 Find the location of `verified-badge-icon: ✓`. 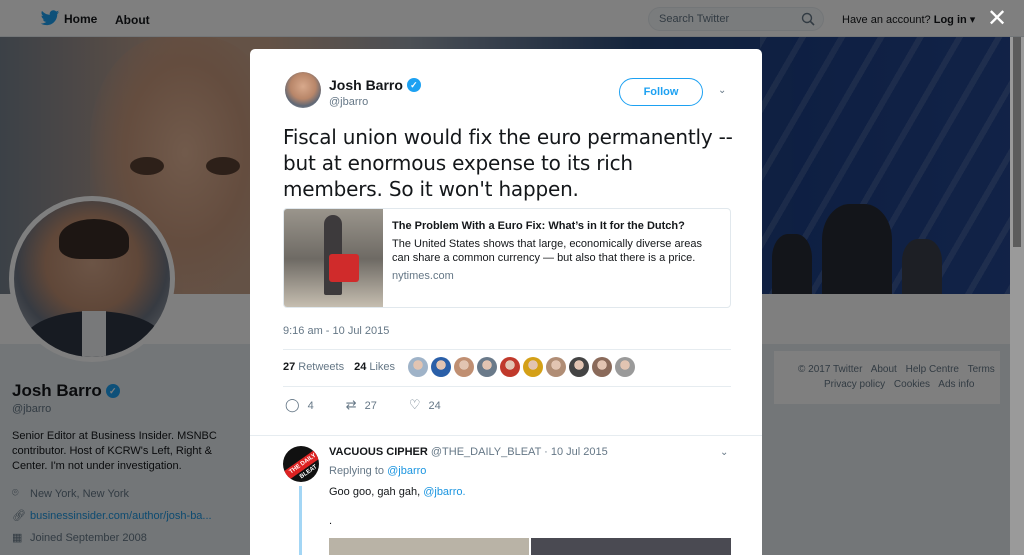

verified-badge-icon: ✓ is located at coordinates (413, 85).